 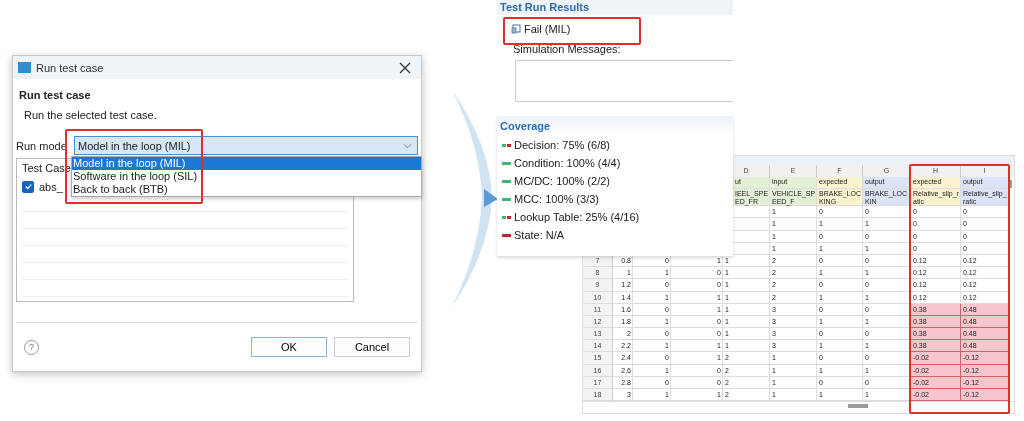 What do you see at coordinates (562, 181) in the screenshot?
I see `coverage-metric: MC/DC: 100% (2/2)` at bounding box center [562, 181].